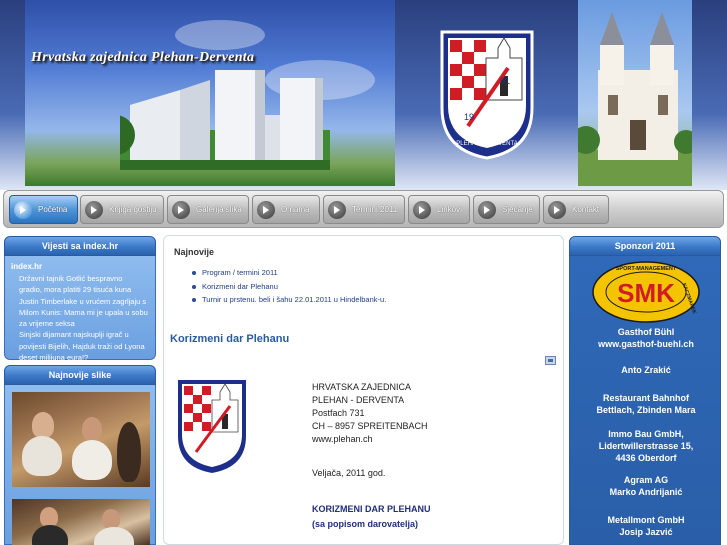 The height and width of the screenshot is (545, 727). I want to click on nav-item-galerija-slika: Galerija slika, so click(208, 209).